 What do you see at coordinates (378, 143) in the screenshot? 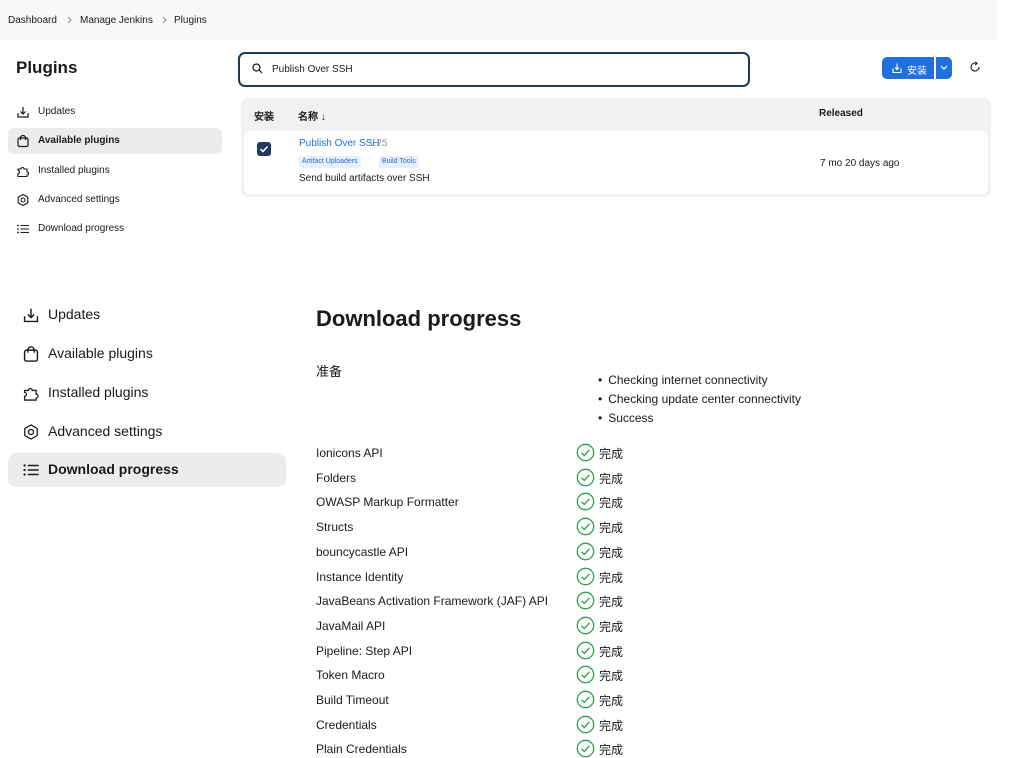
I see `plugin-version: 1.25` at bounding box center [378, 143].